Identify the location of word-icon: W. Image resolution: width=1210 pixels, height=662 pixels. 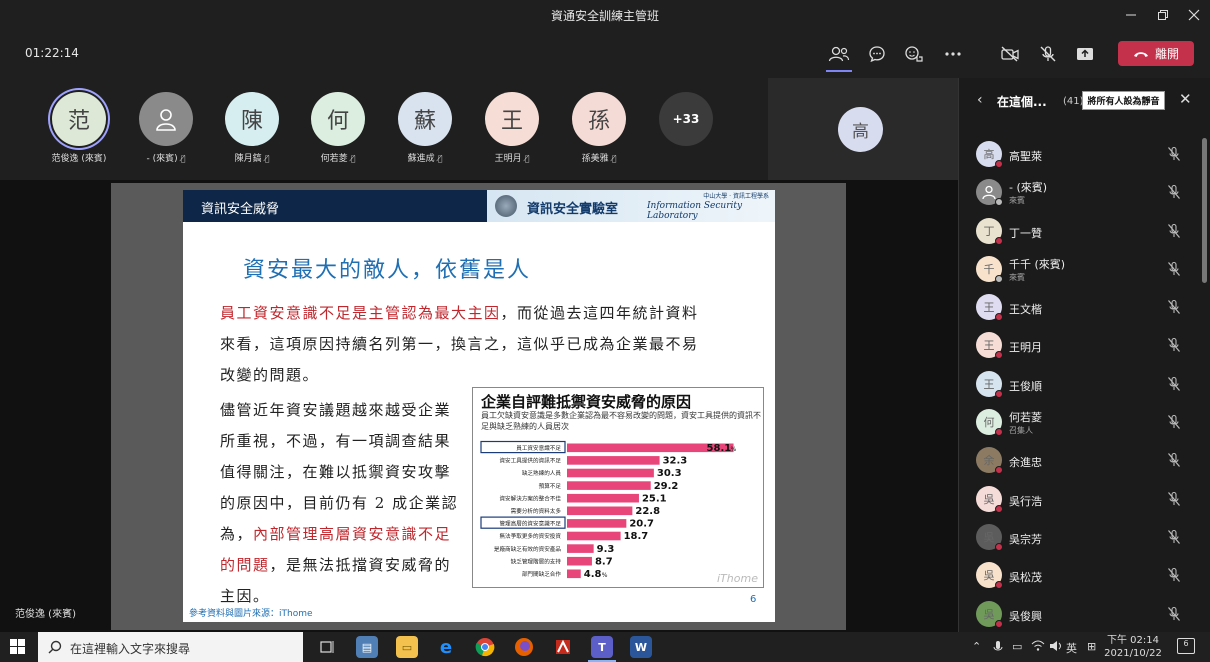
(641, 647).